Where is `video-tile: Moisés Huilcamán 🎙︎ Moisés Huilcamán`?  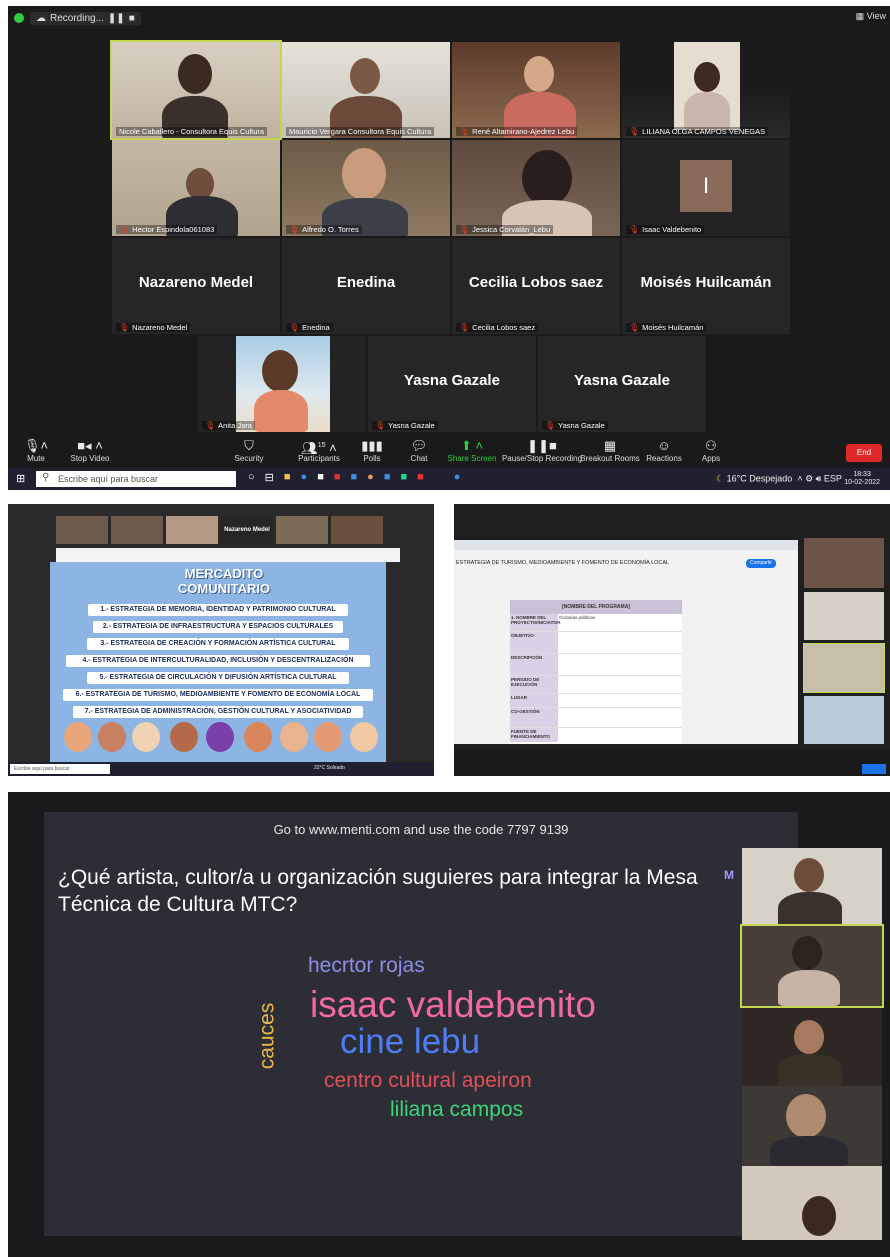 video-tile: Moisés Huilcamán 🎙︎ Moisés Huilcamán is located at coordinates (706, 286).